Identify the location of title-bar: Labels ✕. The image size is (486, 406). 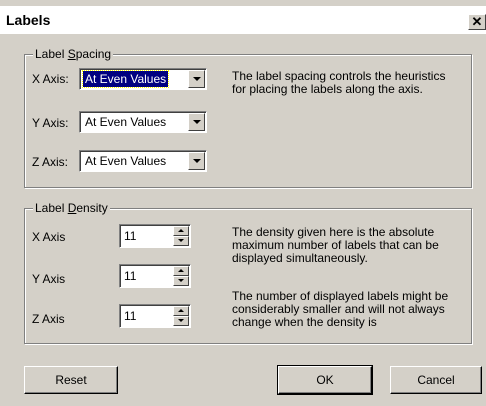
(243, 20).